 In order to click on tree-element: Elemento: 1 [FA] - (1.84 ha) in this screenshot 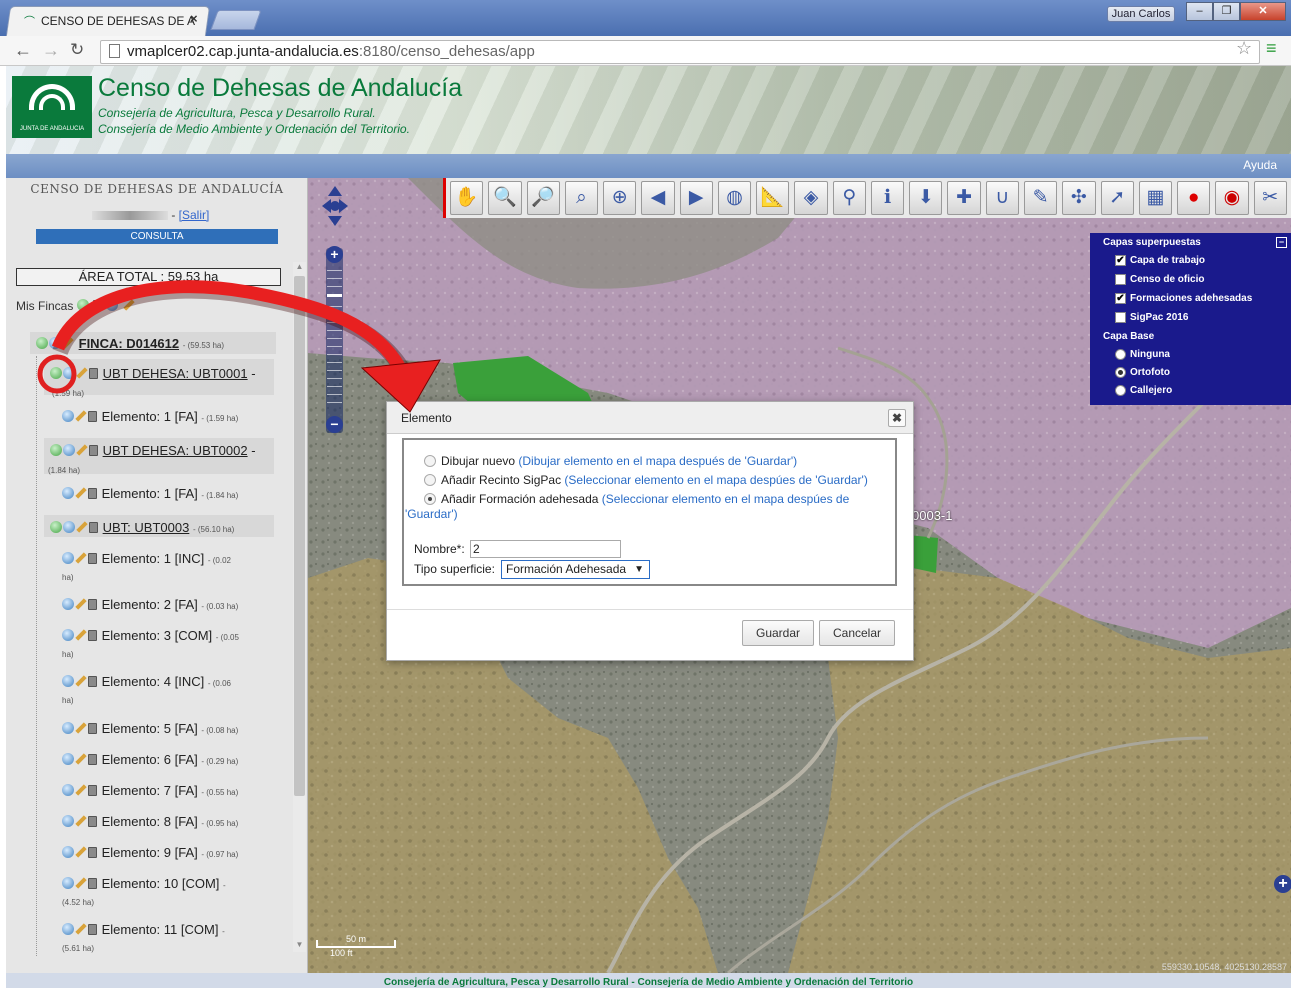, I will do `click(150, 493)`.